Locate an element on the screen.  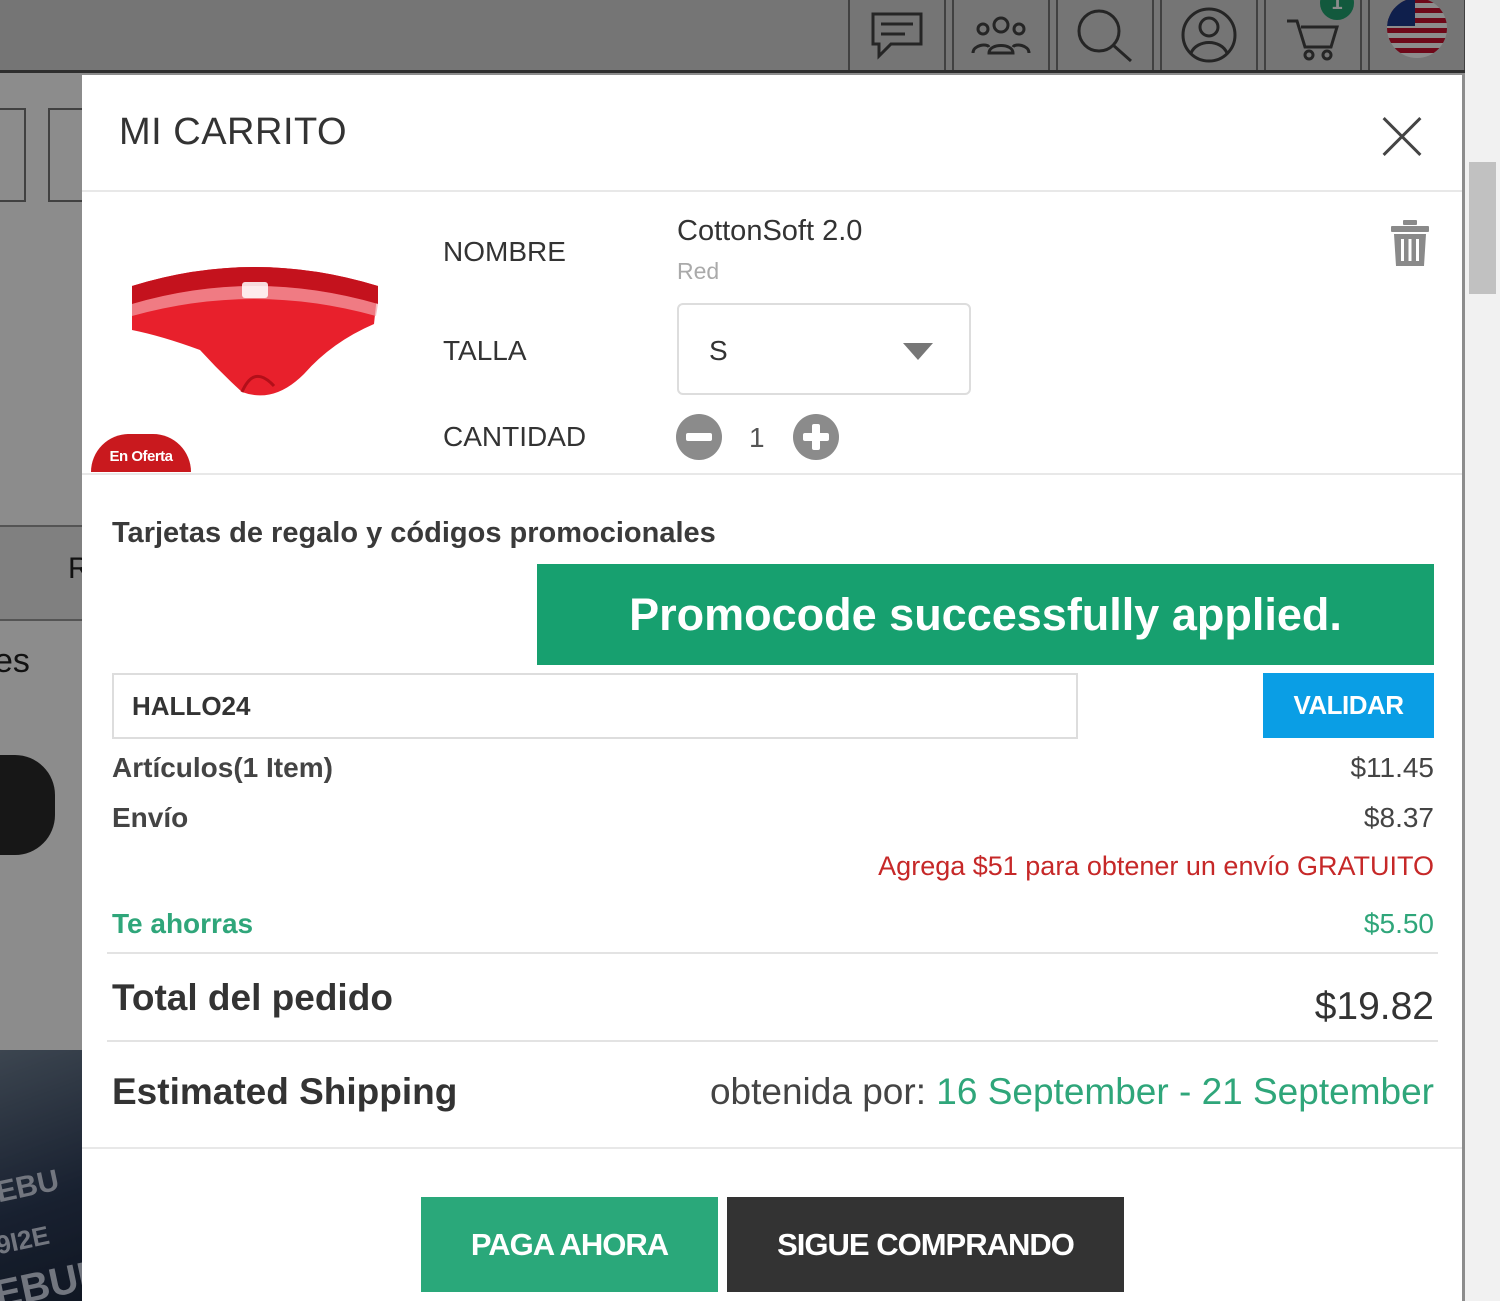
quantity-value: 1 is located at coordinates (757, 437).